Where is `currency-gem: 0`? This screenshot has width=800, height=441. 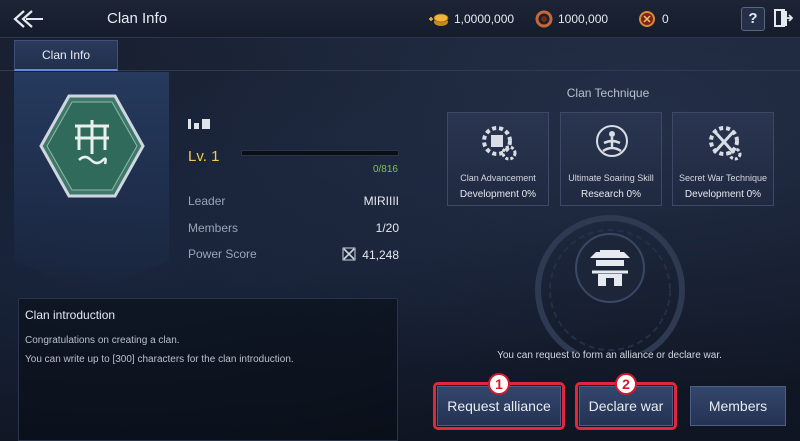
currency-gem: 0 is located at coordinates (652, 19).